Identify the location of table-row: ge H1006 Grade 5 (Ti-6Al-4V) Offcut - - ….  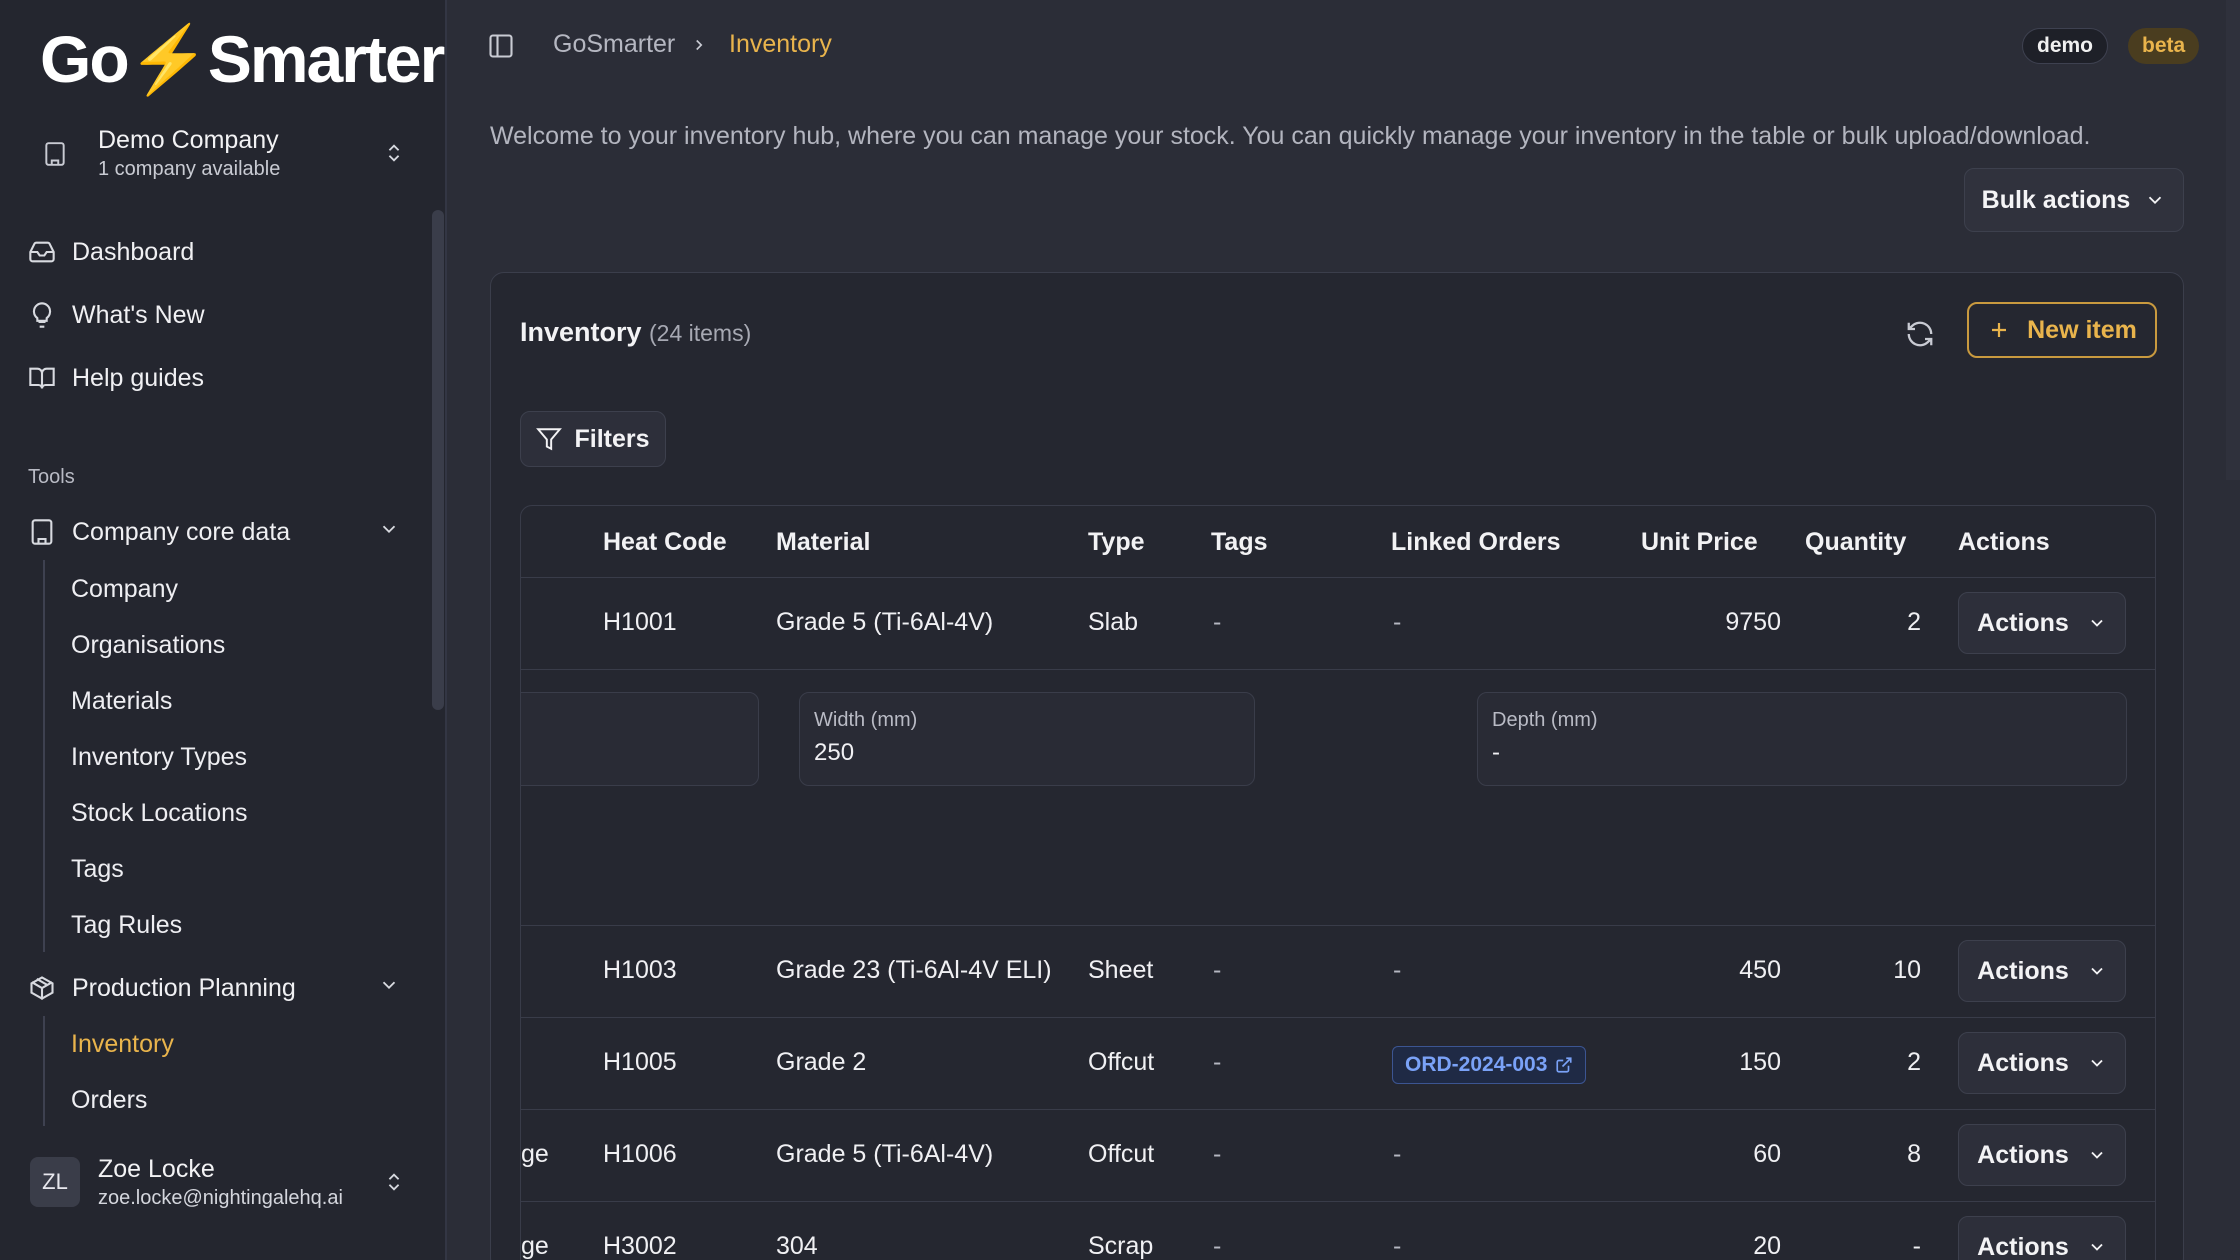
(1338, 1156).